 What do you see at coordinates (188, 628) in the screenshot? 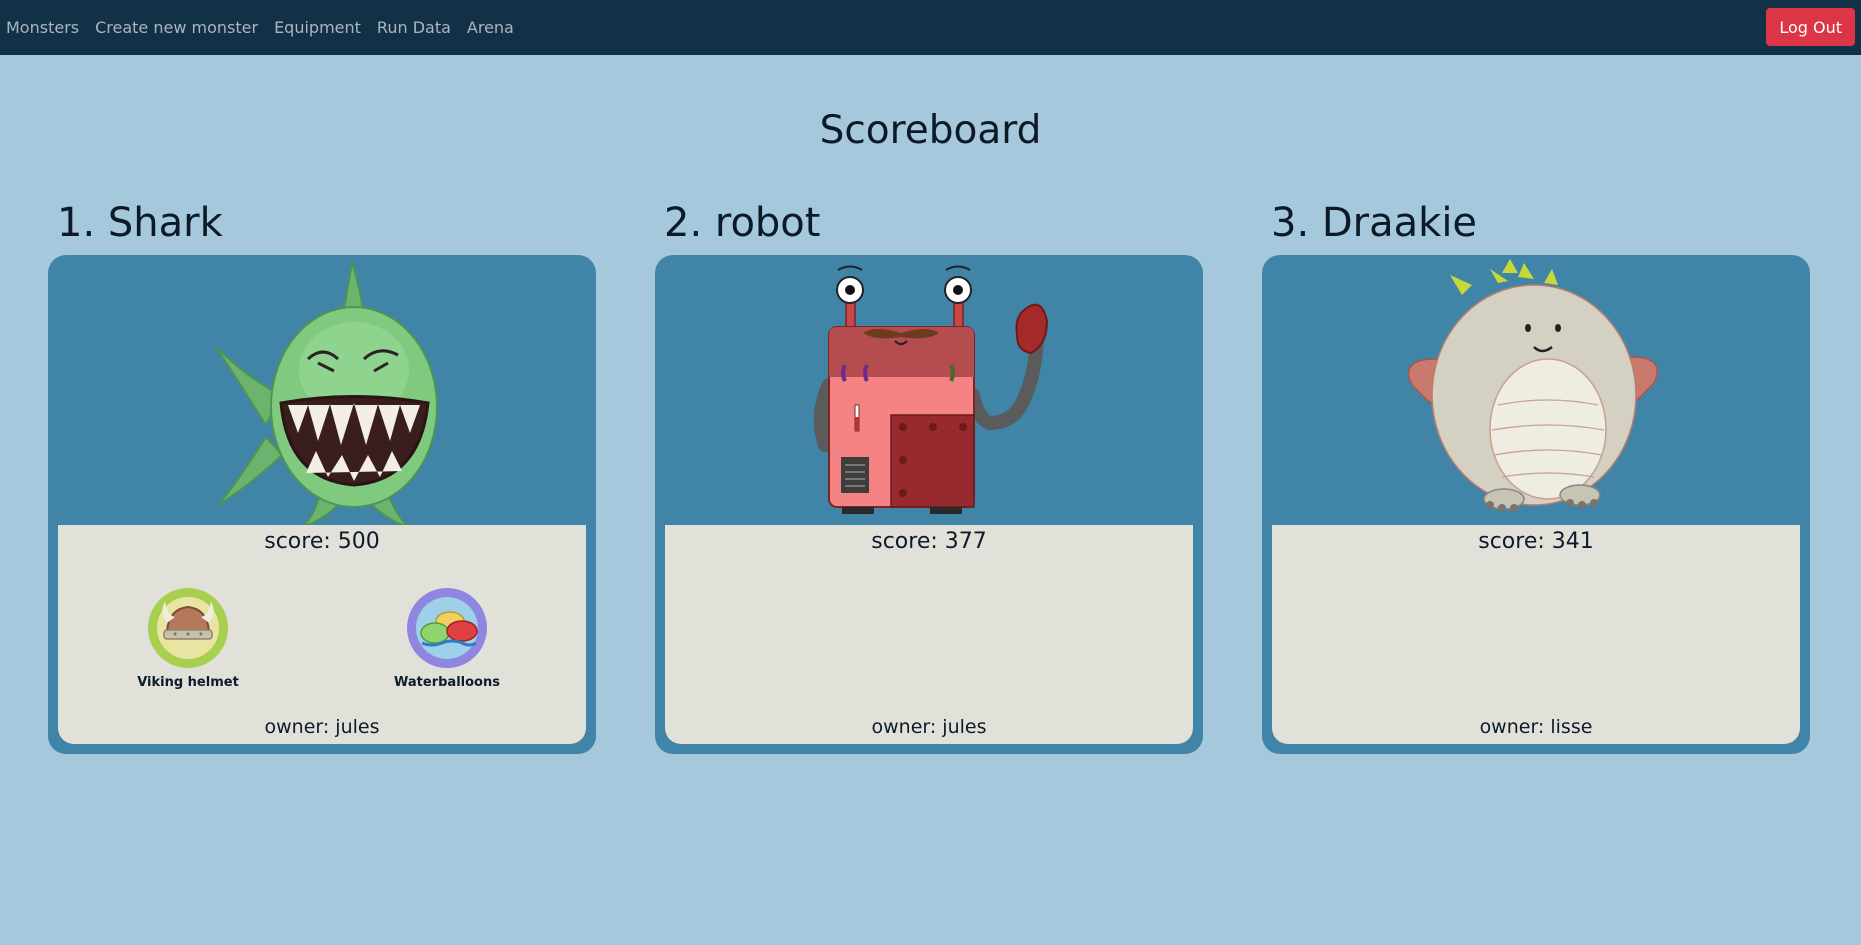
I see `viking-helmet-icon` at bounding box center [188, 628].